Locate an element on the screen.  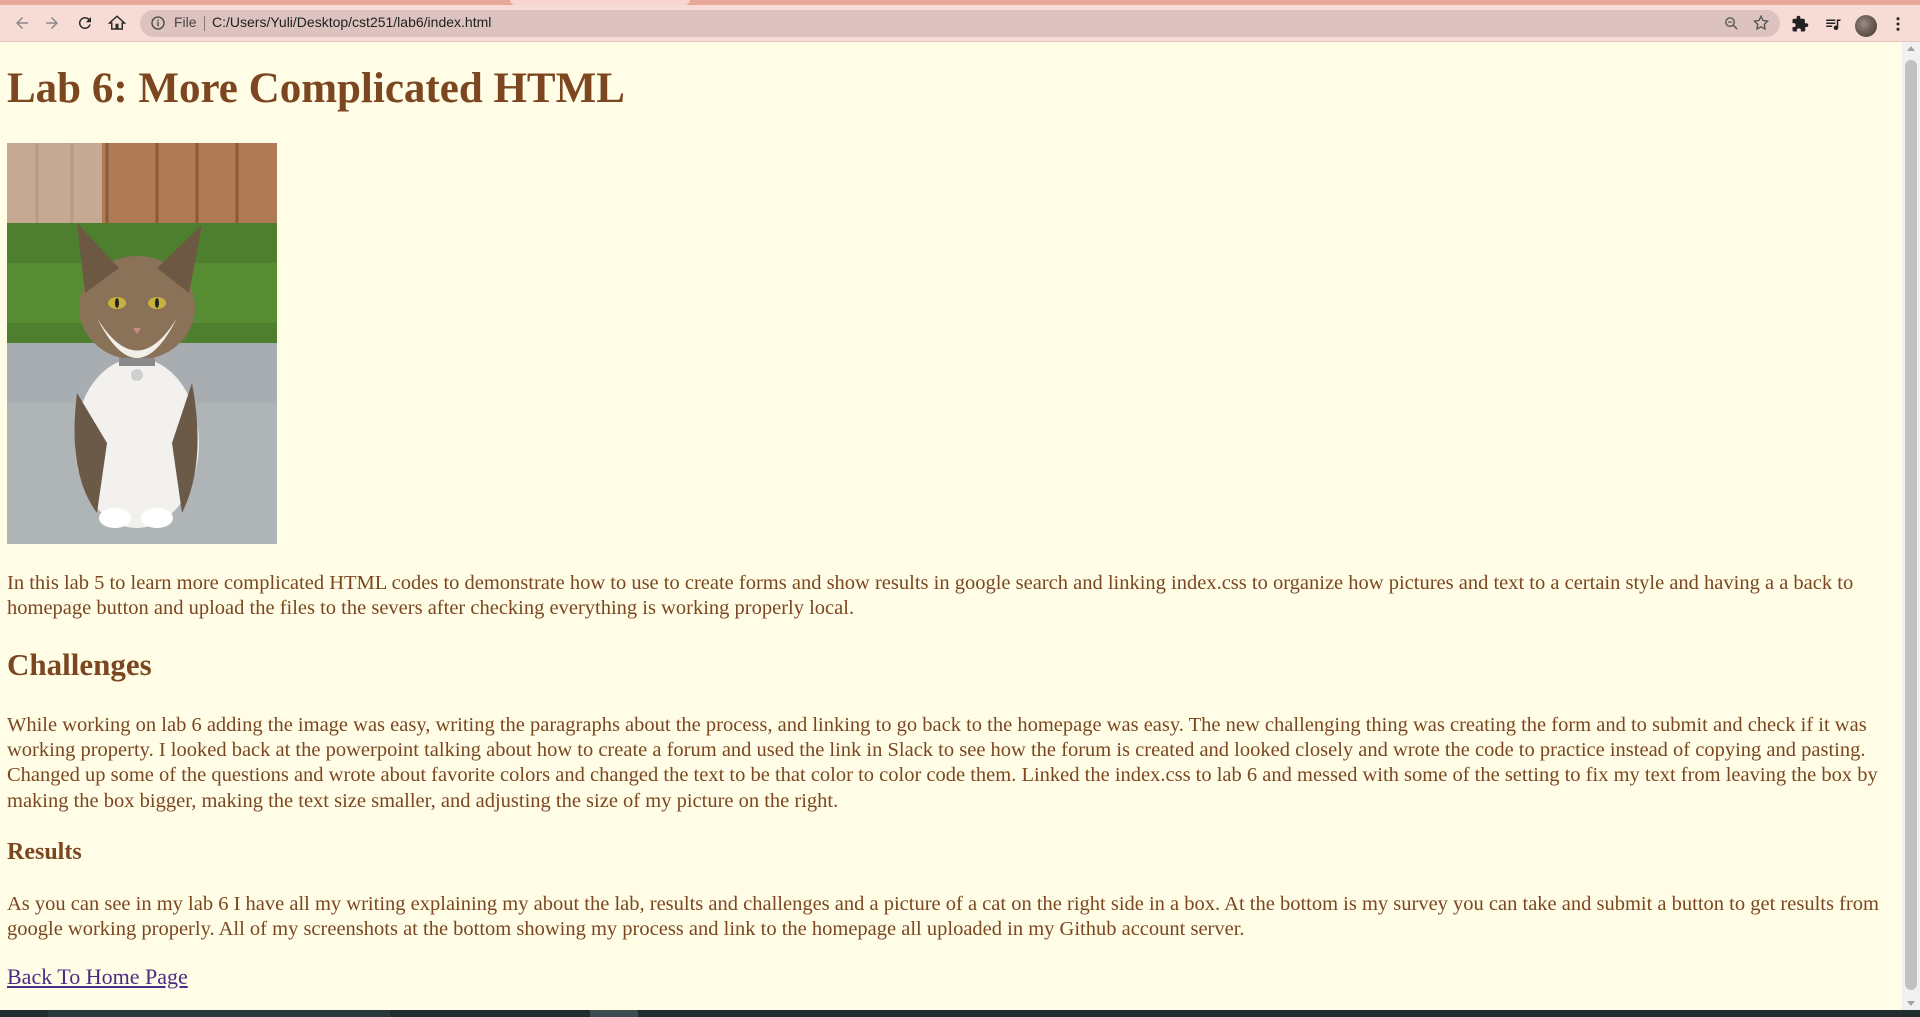
extensions-button is located at coordinates (1800, 24).